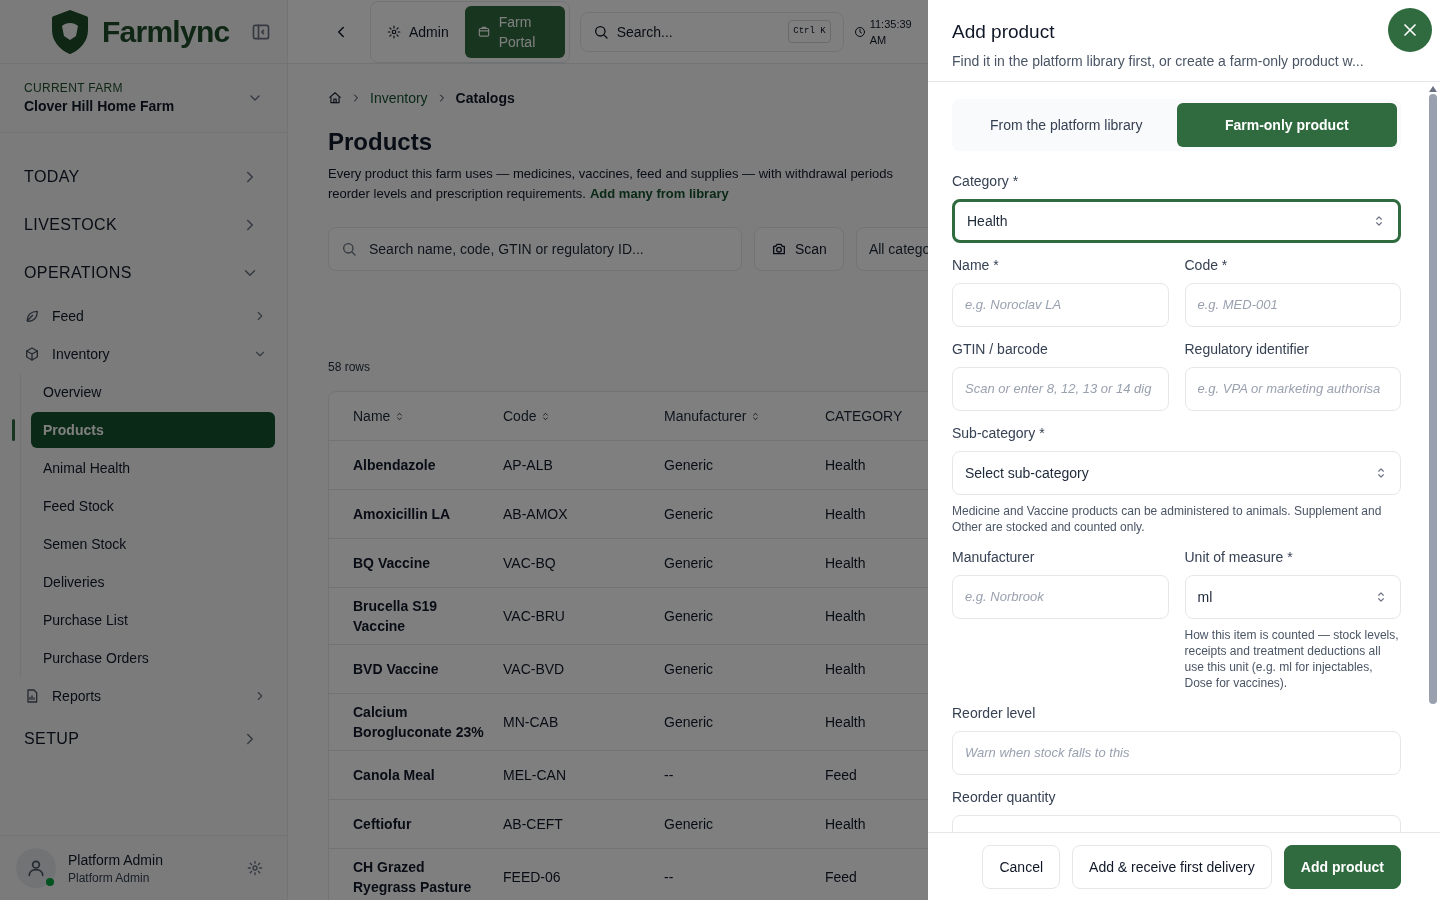 This screenshot has height=900, width=1440. What do you see at coordinates (659, 193) in the screenshot?
I see `library-link: Add many from library` at bounding box center [659, 193].